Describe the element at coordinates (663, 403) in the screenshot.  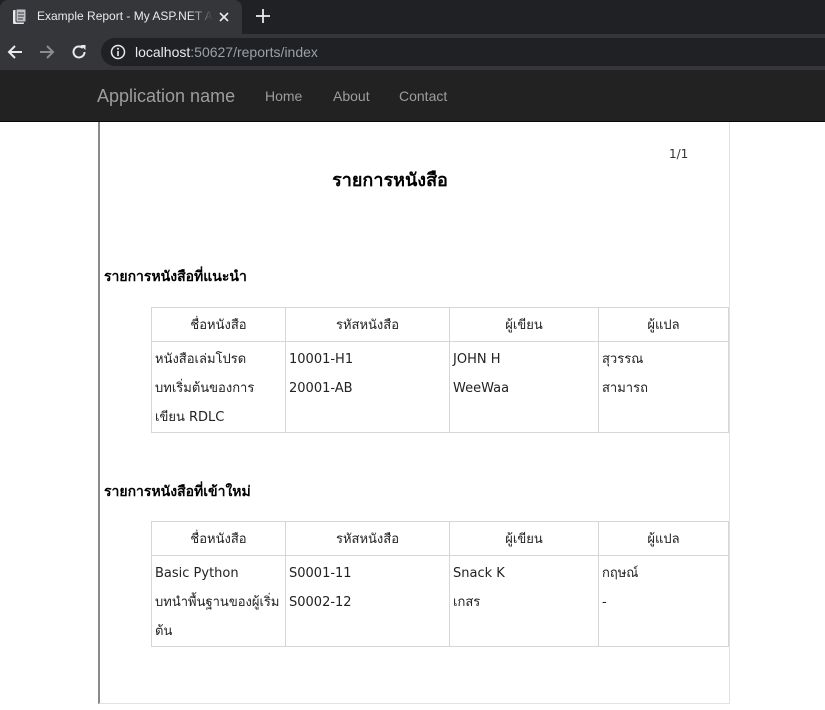
I see `cell-translator: สามารถ` at that location.